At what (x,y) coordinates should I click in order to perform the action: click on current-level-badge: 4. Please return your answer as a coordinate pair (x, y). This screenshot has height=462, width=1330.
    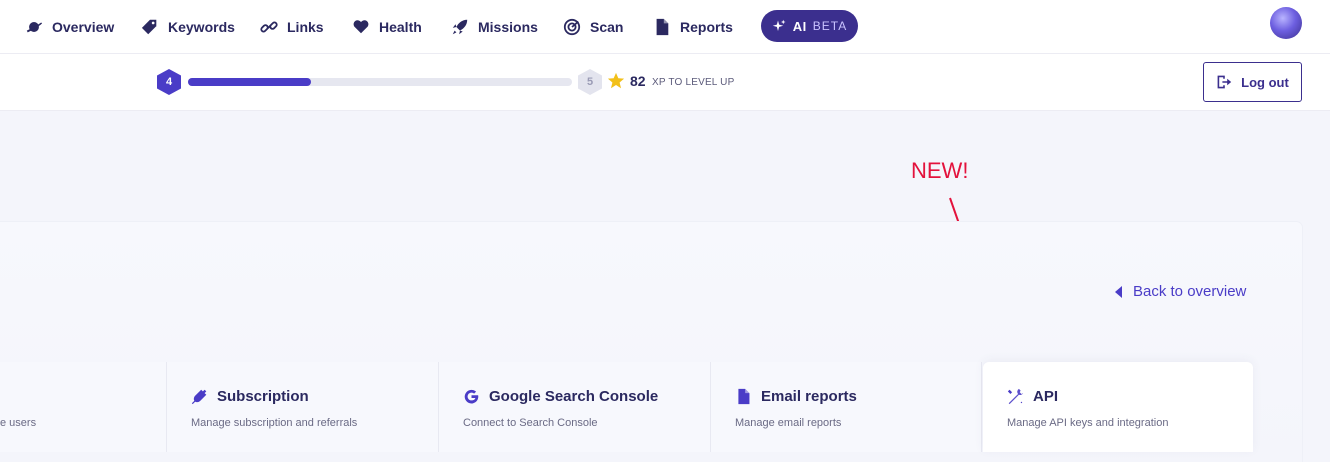
    Looking at the image, I should click on (169, 82).